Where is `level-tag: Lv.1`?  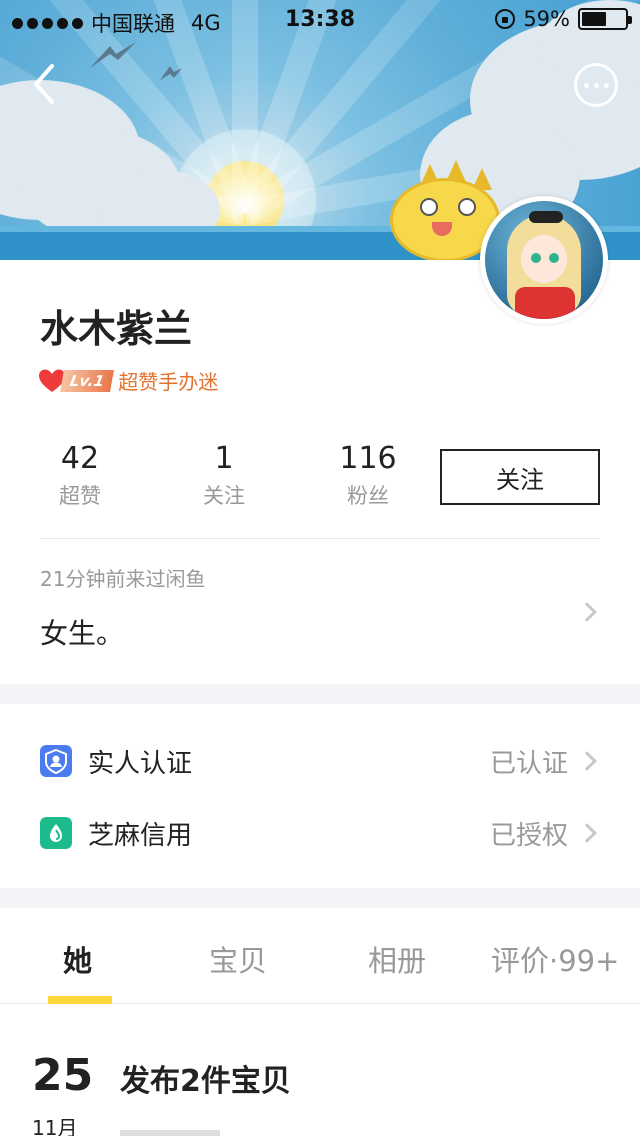
level-tag: Lv.1 is located at coordinates (87, 380).